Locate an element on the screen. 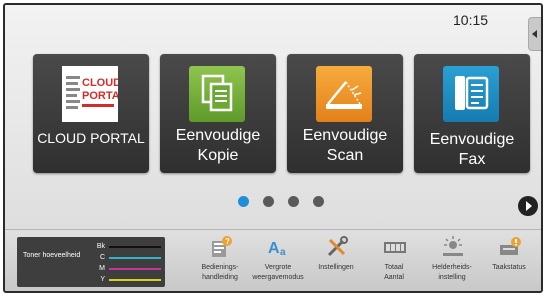  enlarged-display-button: A a Vergrote weergavemodus is located at coordinates (278, 262).